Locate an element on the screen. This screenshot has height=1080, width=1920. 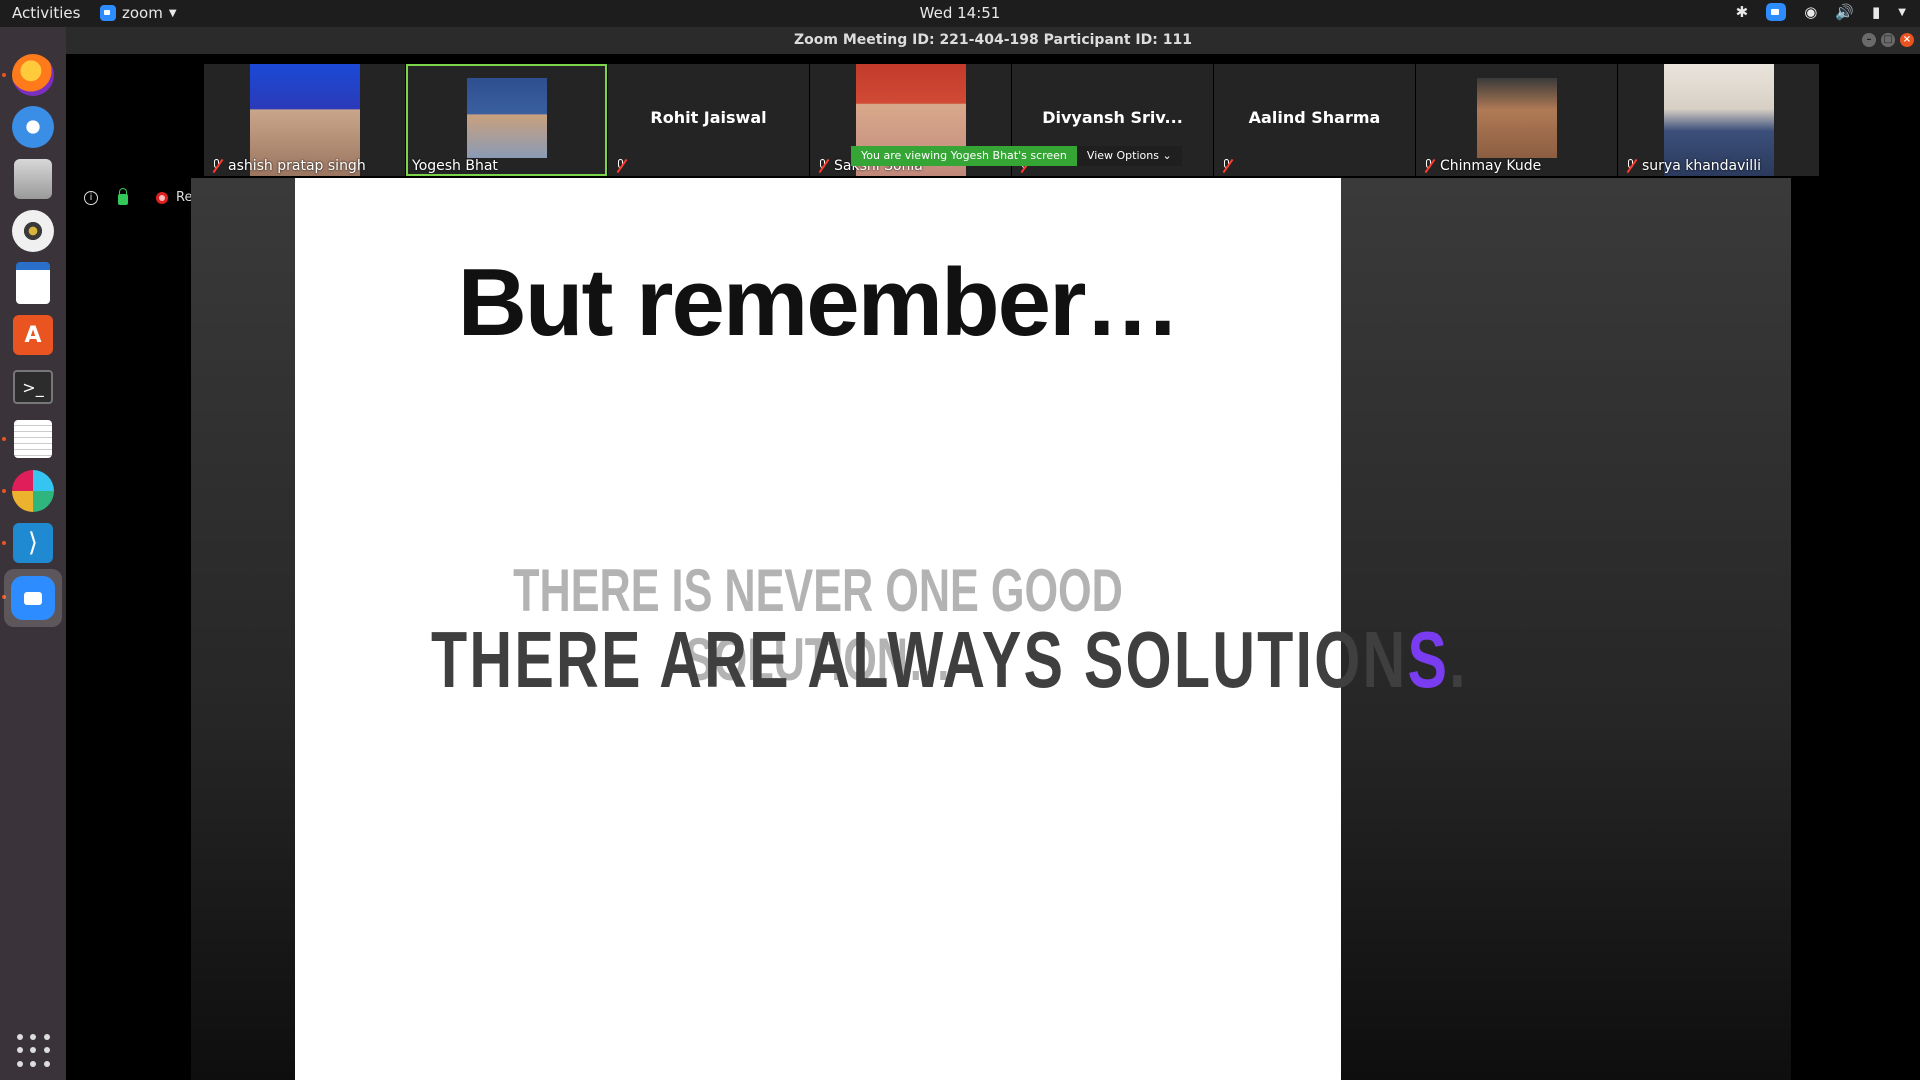
firefox-launcher is located at coordinates (33, 75).